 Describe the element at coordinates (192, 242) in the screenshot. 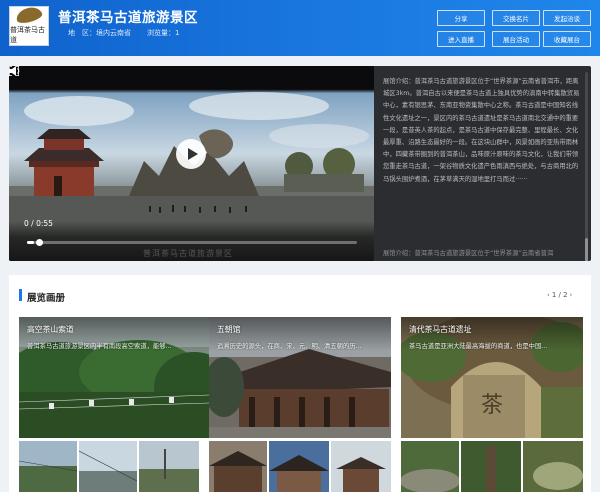

I see `video-progress-bar` at that location.